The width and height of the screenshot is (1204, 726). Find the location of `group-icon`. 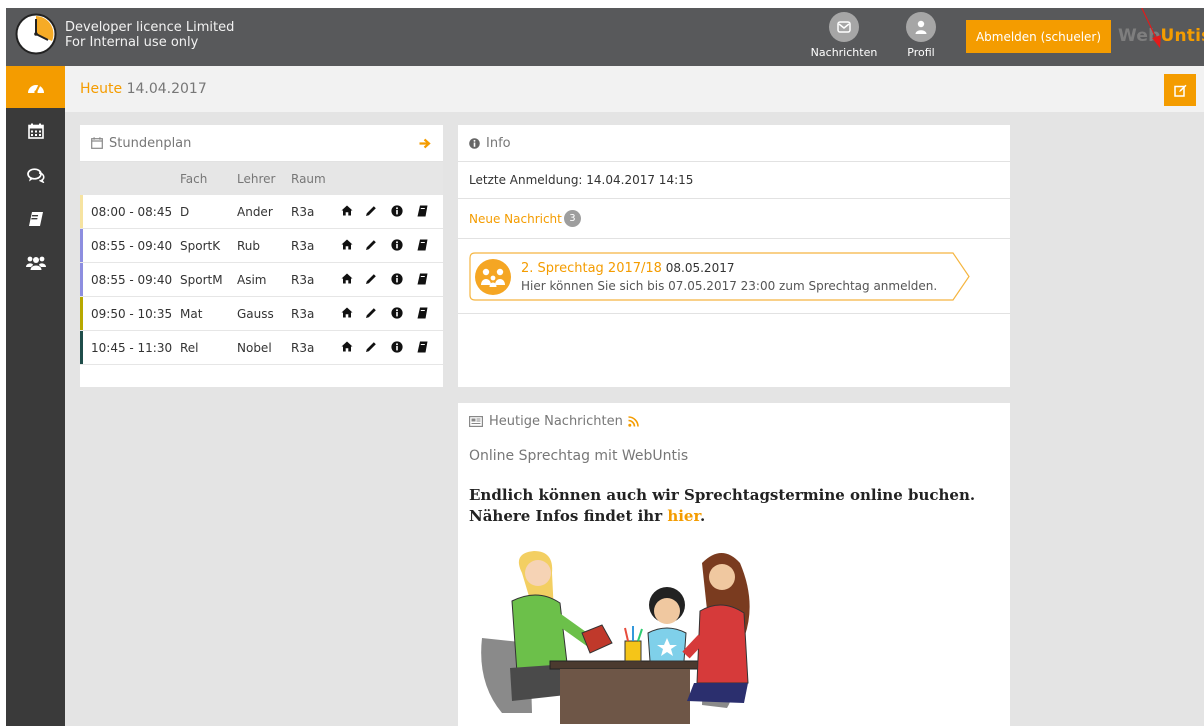

group-icon is located at coordinates (35, 263).